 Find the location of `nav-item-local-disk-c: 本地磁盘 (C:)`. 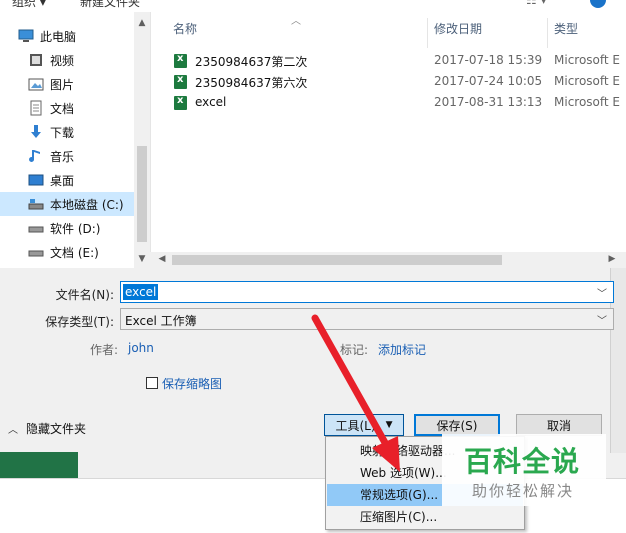

nav-item-local-disk-c: 本地磁盘 (C:) is located at coordinates (67, 204).